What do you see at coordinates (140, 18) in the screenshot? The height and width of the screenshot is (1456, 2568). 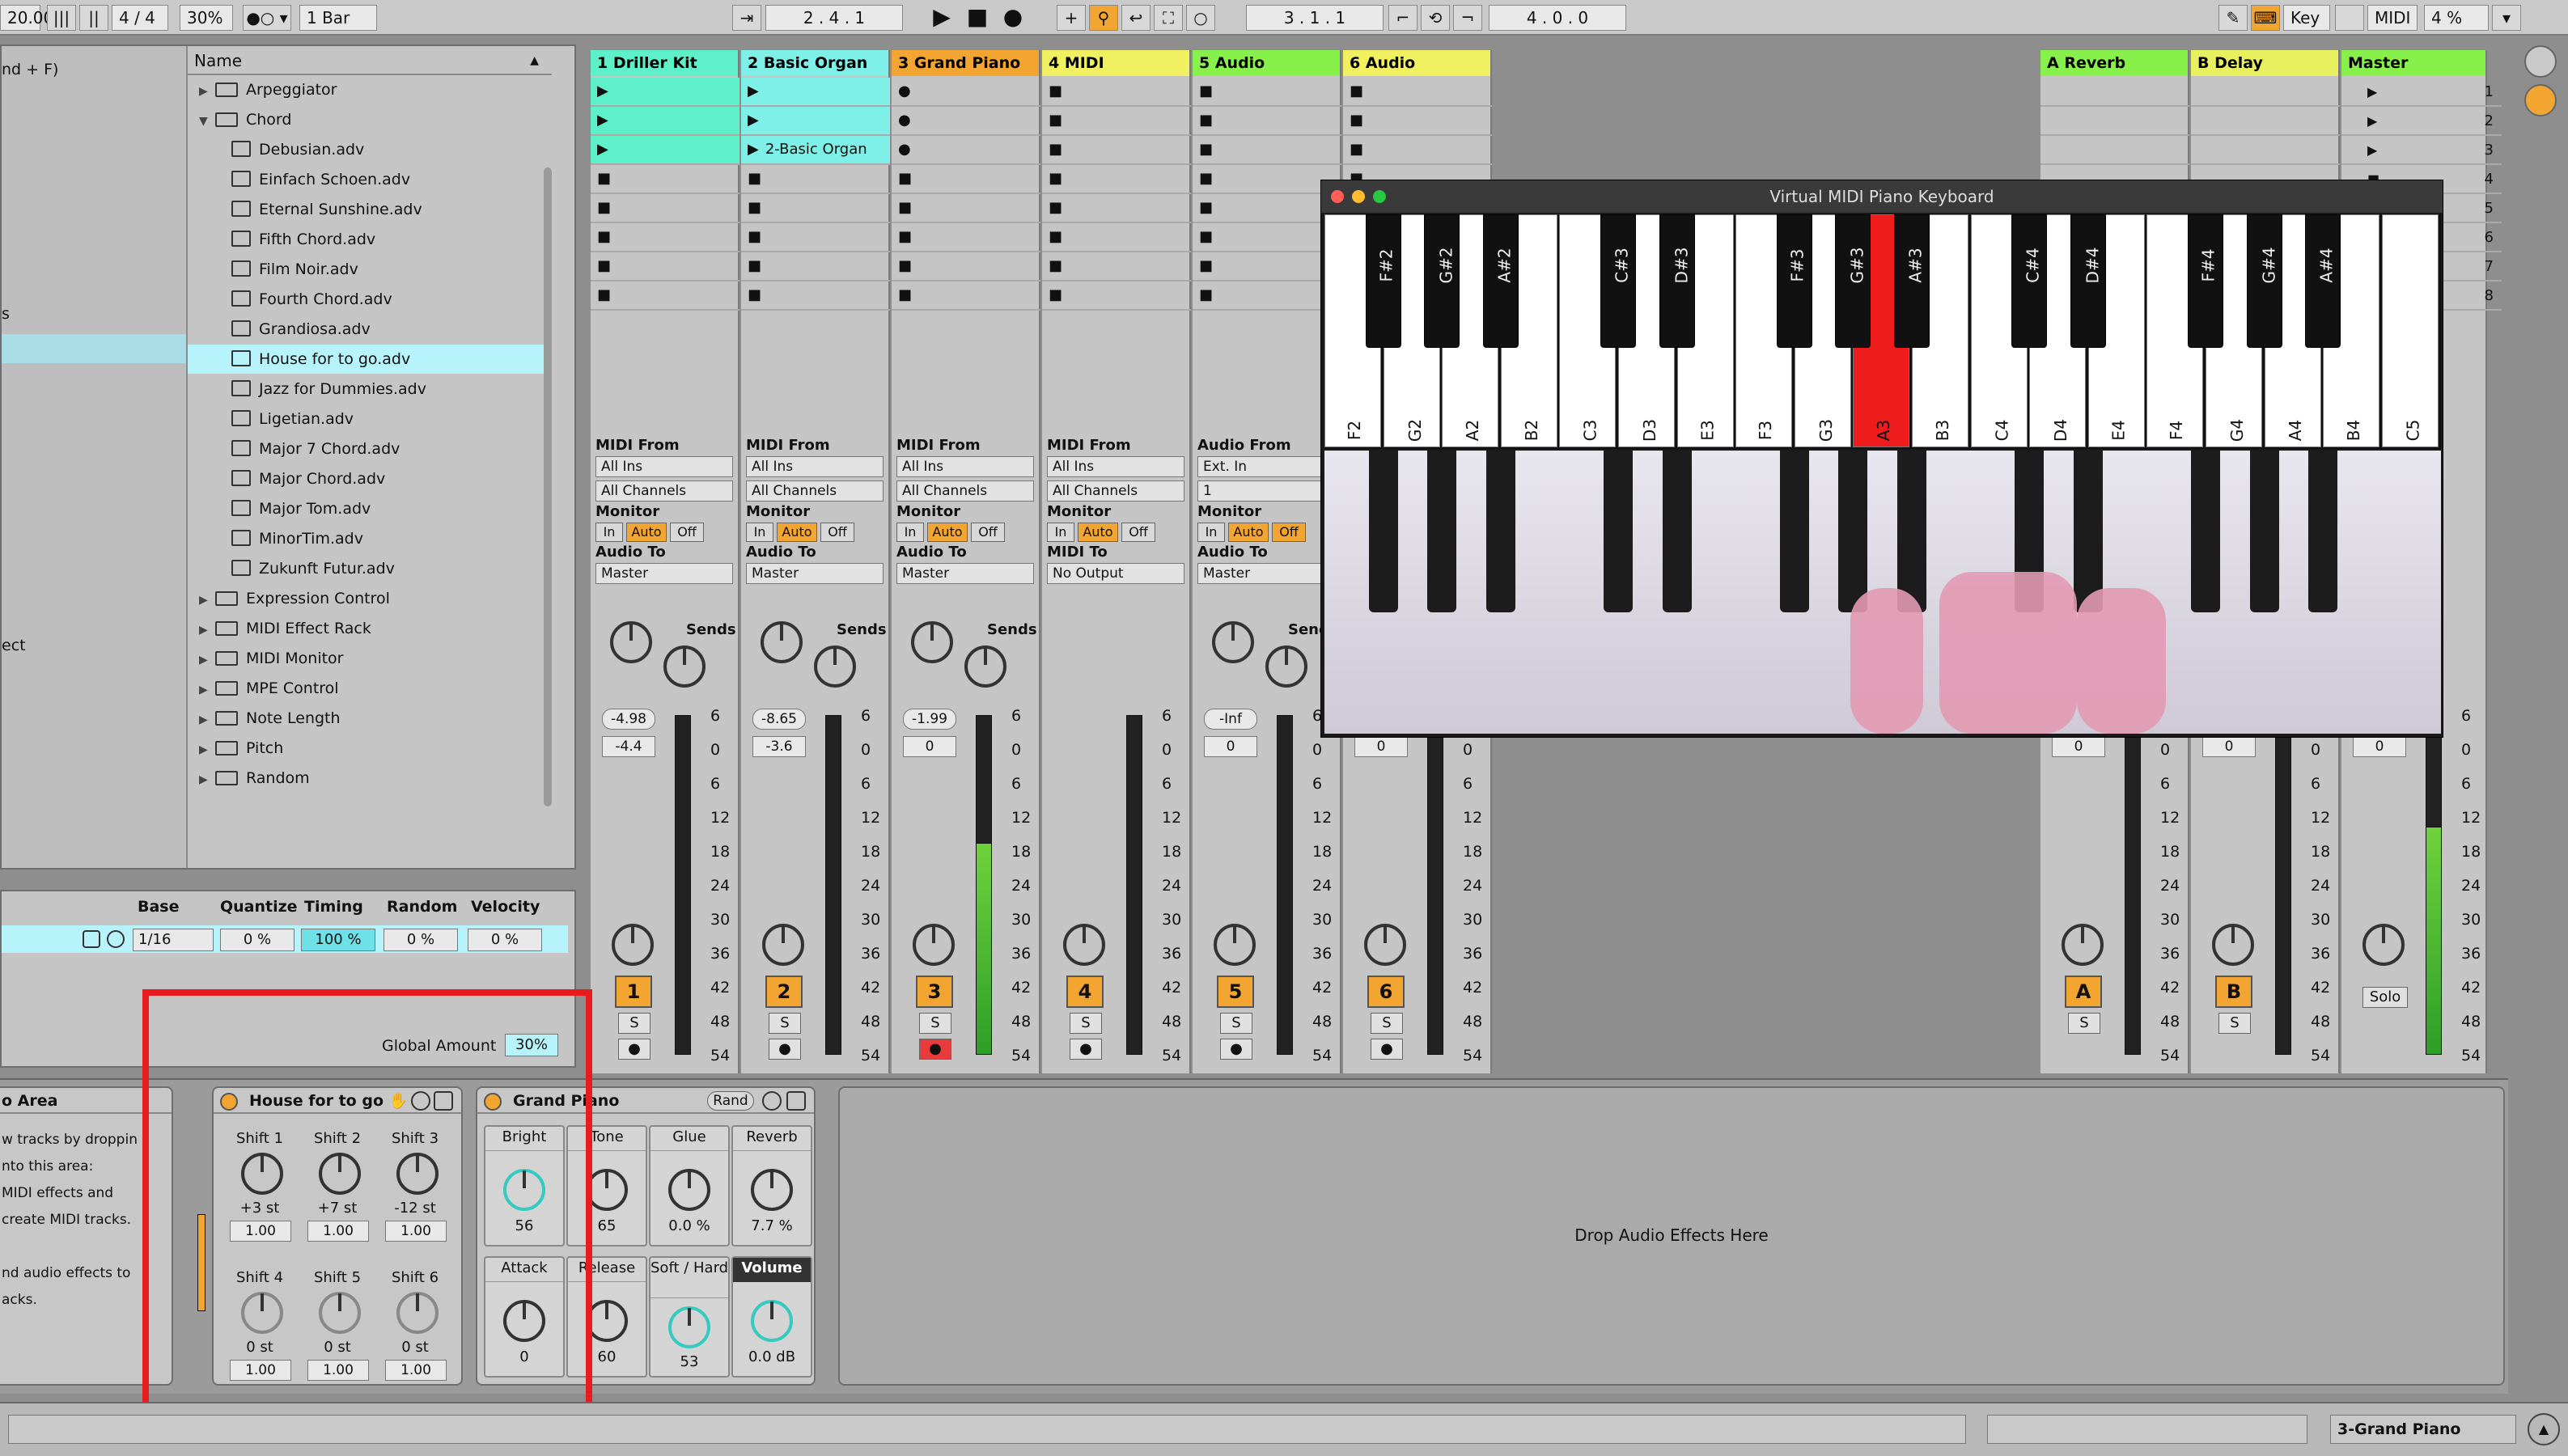 I see `time-signature: 4 / 4` at bounding box center [140, 18].